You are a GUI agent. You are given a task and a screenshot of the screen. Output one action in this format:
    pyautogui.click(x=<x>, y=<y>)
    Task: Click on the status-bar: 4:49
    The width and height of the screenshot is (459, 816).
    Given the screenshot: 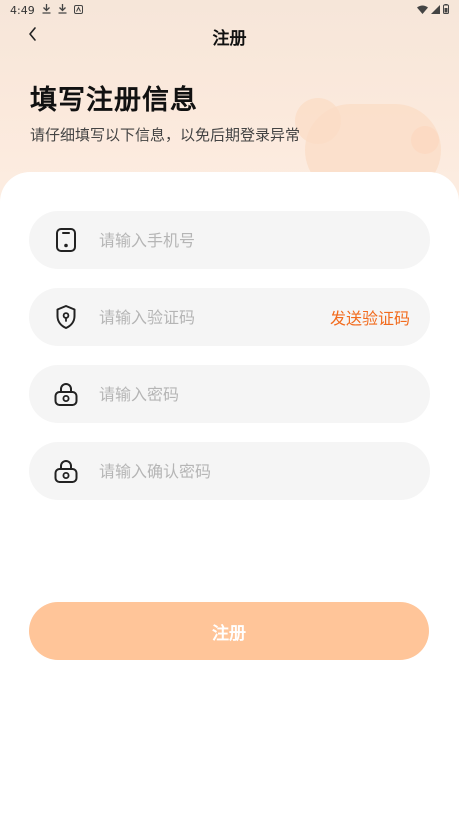 What is the action you would take?
    pyautogui.click(x=229, y=10)
    